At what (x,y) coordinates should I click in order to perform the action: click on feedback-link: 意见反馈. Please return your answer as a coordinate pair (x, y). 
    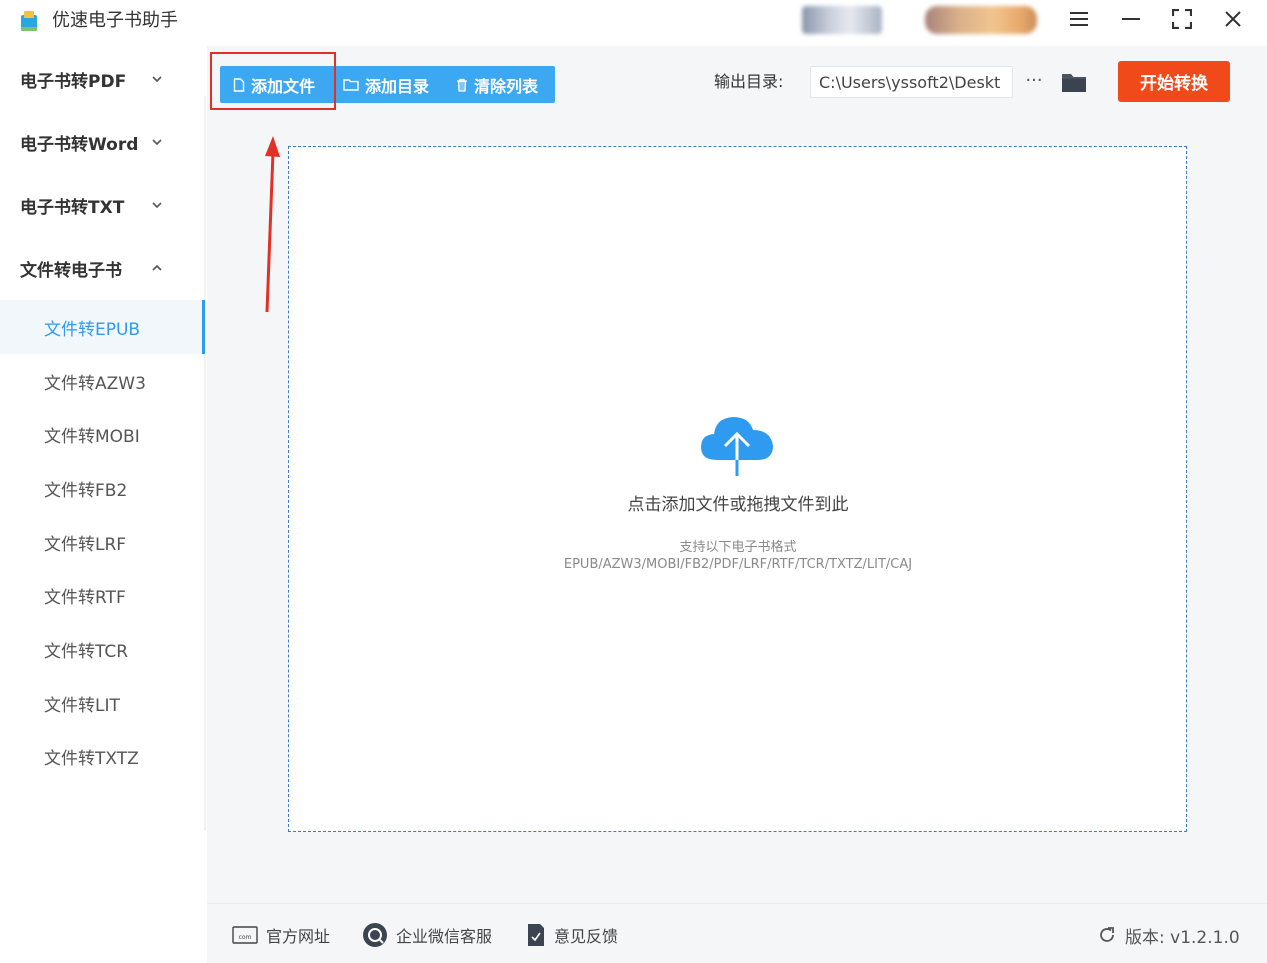
    Looking at the image, I should click on (572, 935).